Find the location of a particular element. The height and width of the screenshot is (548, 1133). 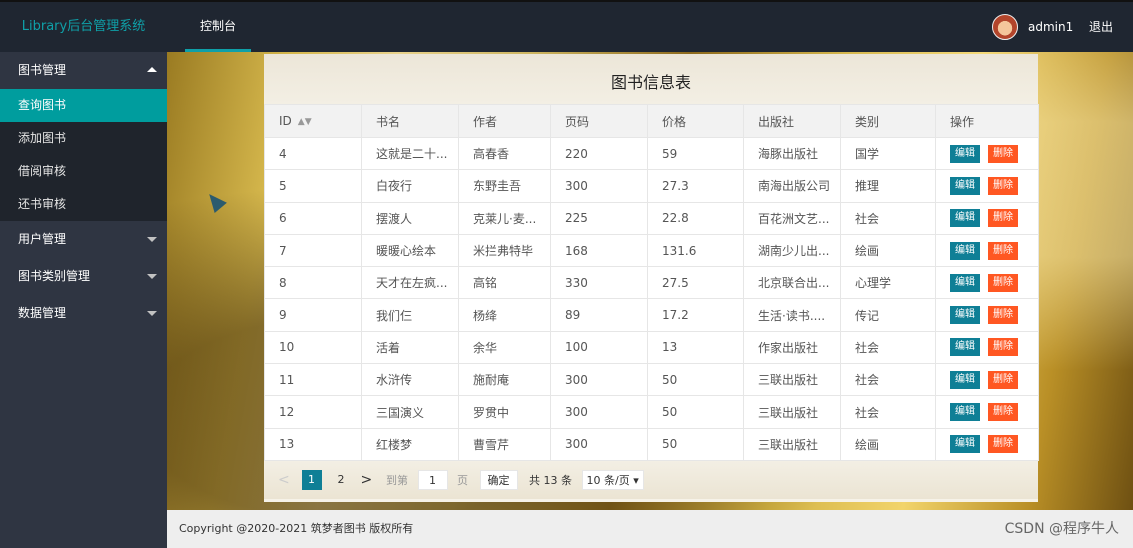

sidebar-group-label: 图书类别管理 is located at coordinates (54, 276).